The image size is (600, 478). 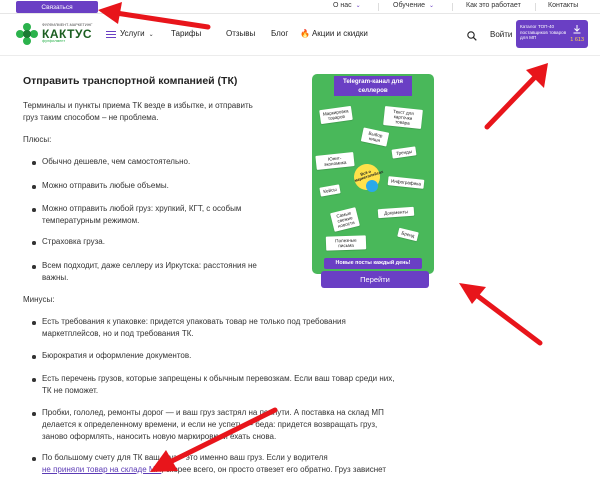 I want to click on download-icon, so click(x=577, y=29).